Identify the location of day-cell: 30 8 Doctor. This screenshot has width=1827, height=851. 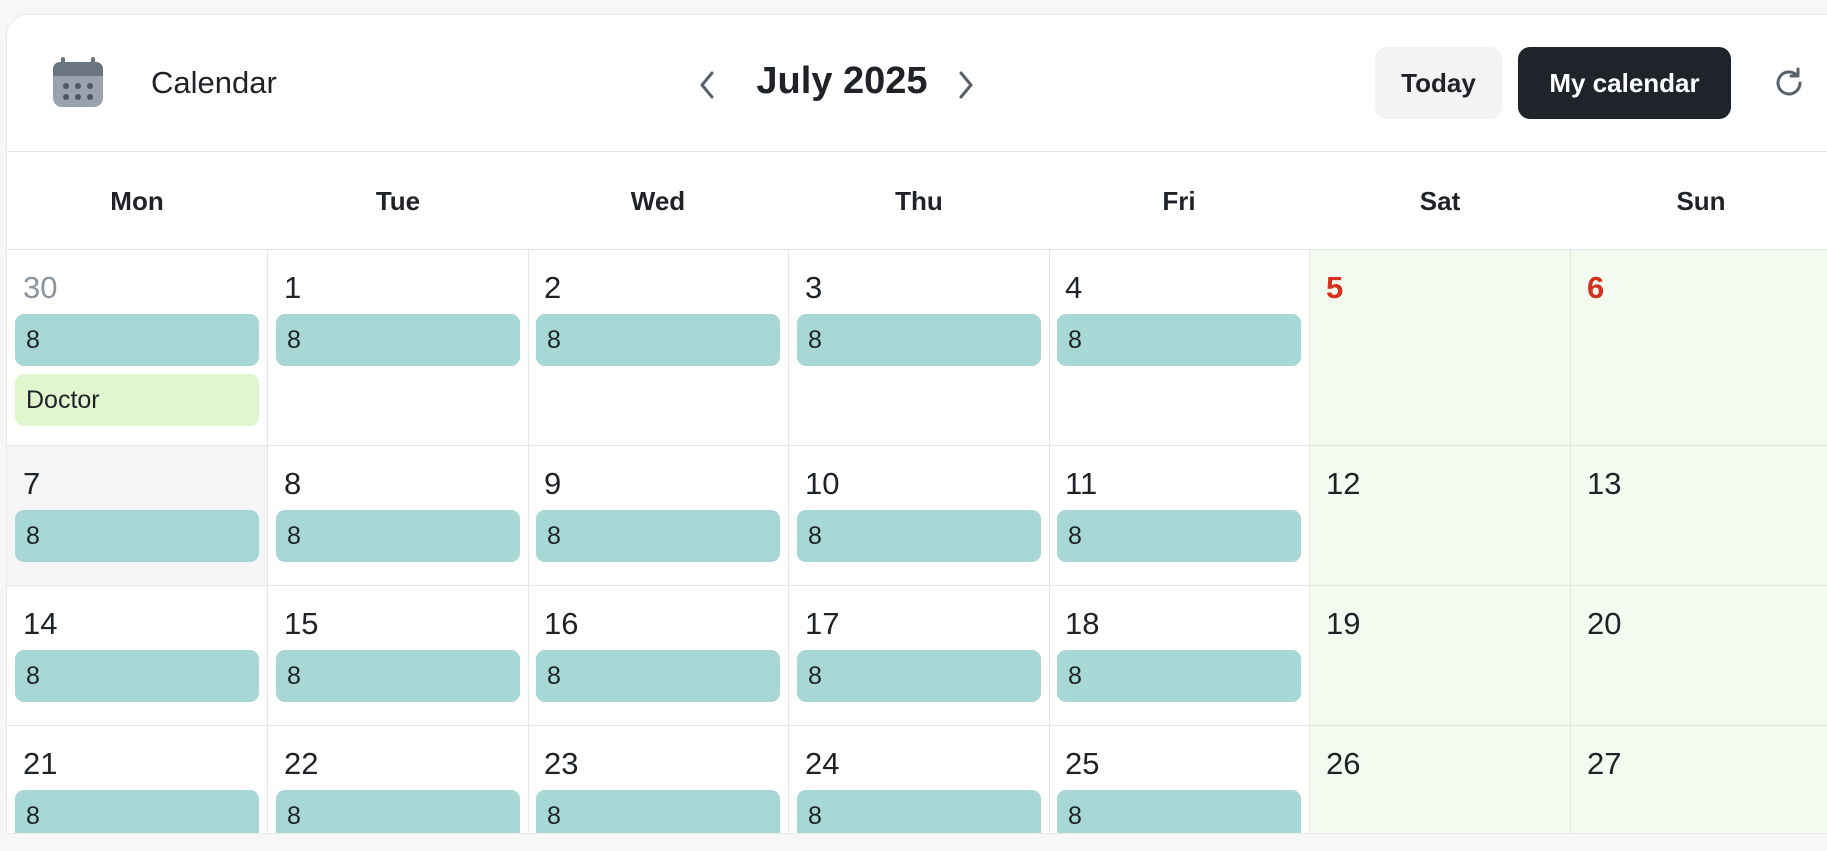
(137, 348).